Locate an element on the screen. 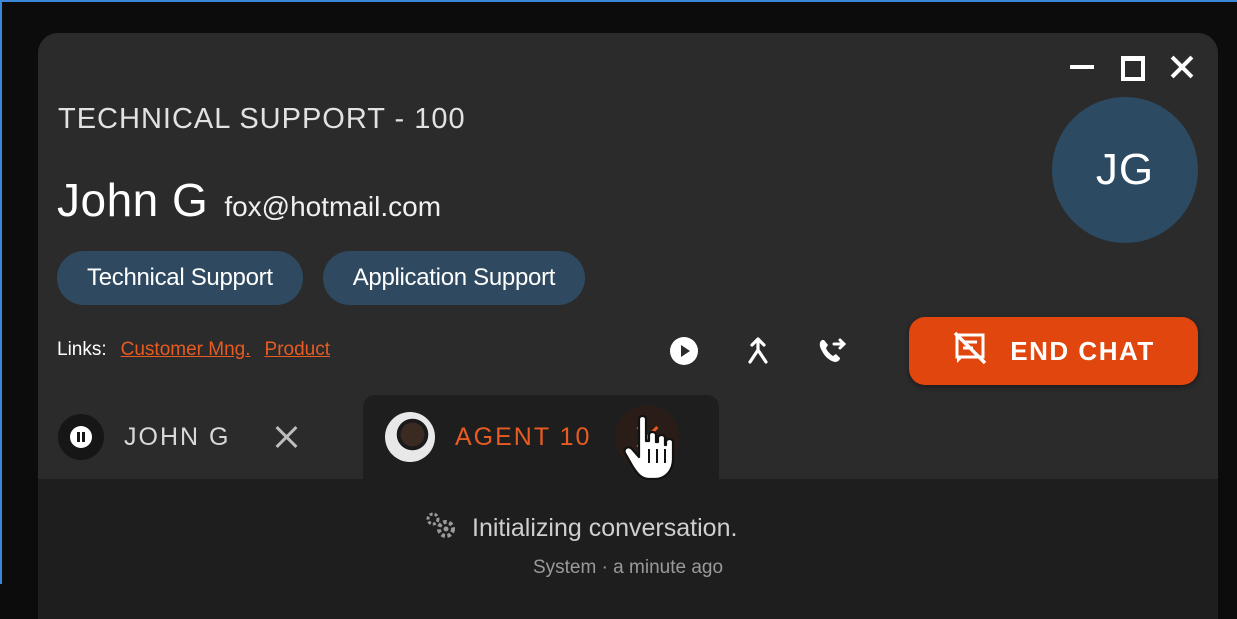  tab-john-g: JOHN G is located at coordinates (178, 437).